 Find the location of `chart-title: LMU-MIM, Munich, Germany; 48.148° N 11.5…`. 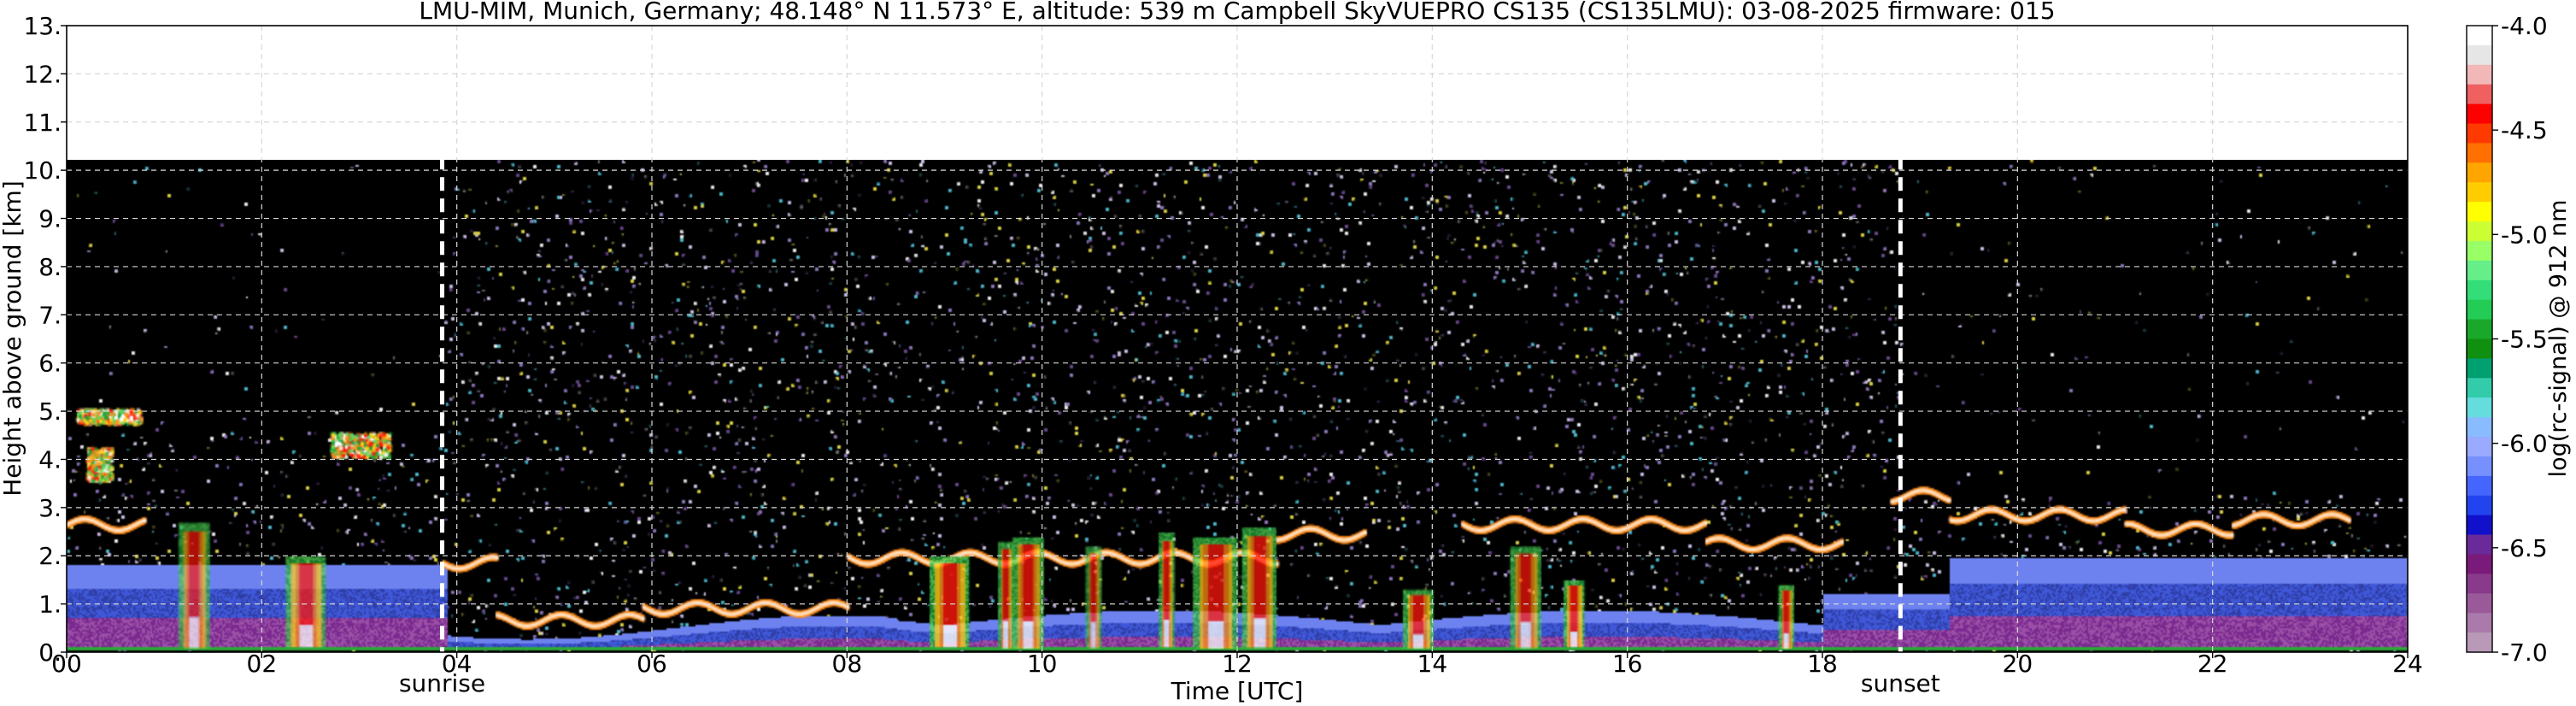

chart-title: LMU-MIM, Munich, Germany; 48.148° N 11.5… is located at coordinates (1237, 12).